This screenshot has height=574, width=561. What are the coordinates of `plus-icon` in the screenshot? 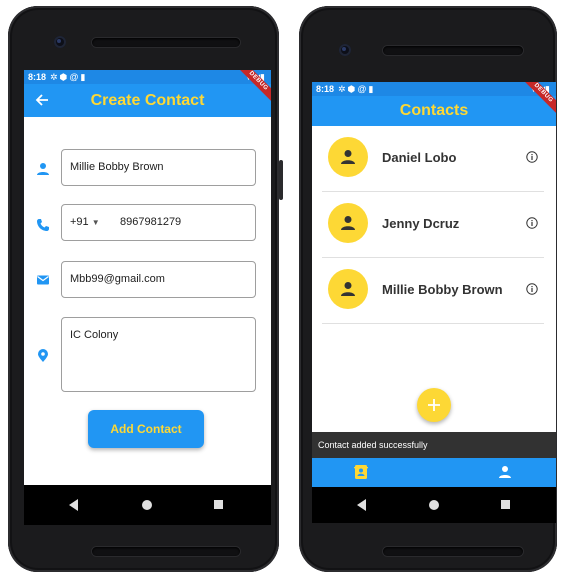 It's located at (434, 405).